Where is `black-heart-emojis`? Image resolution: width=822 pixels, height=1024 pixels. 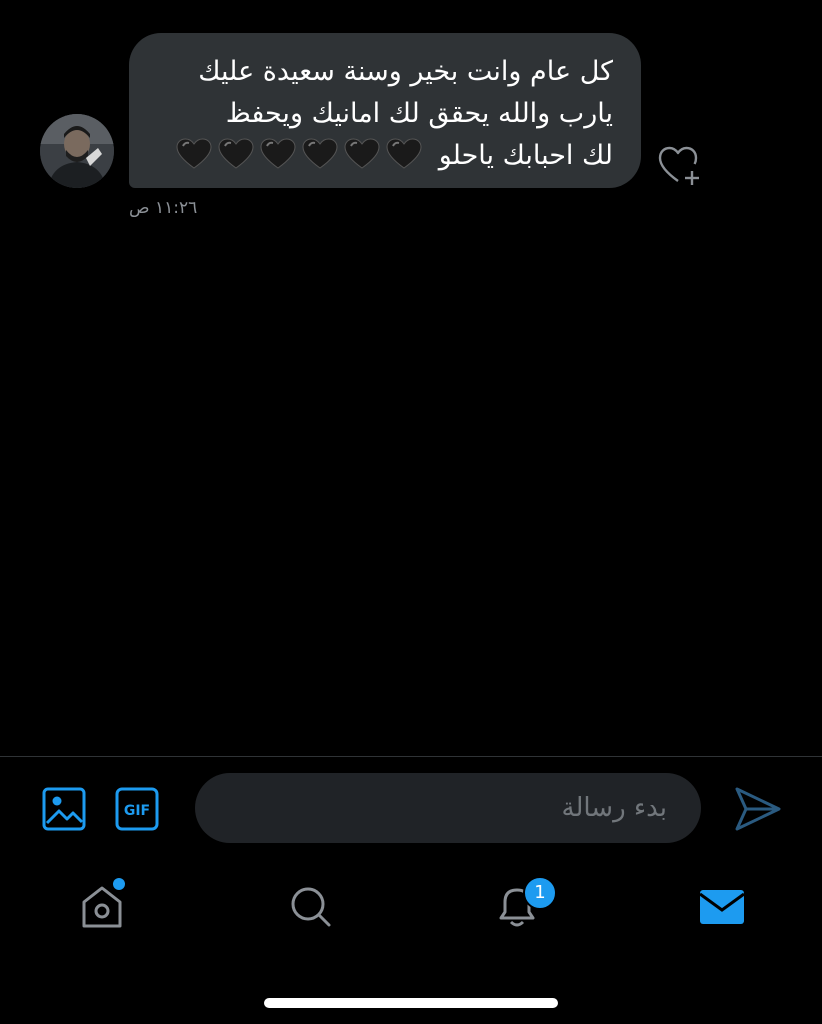
black-heart-emojis is located at coordinates (299, 154).